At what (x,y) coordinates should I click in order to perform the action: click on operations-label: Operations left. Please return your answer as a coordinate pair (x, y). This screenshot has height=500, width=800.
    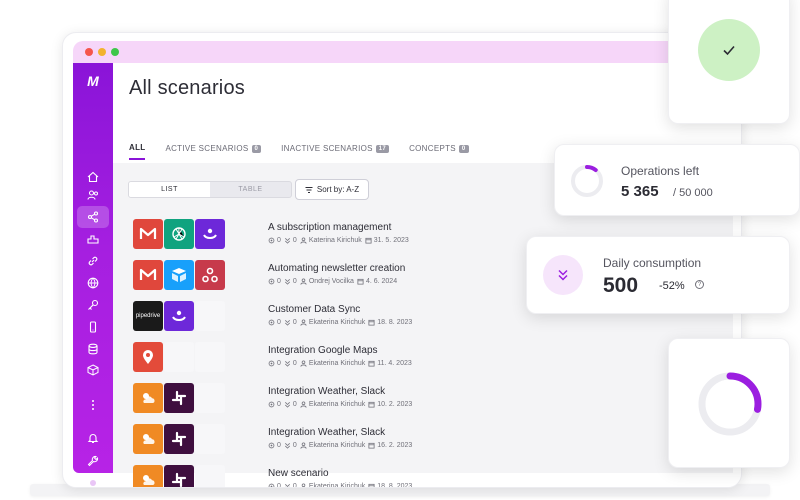
    Looking at the image, I should click on (660, 171).